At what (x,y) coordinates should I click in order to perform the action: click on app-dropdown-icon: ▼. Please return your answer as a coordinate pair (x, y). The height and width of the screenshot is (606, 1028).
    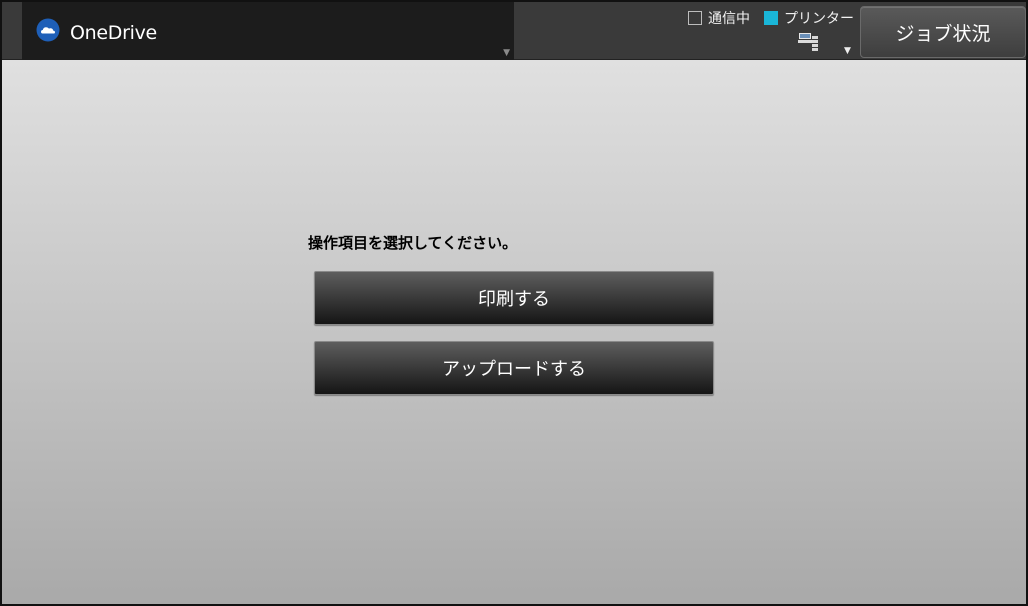
    Looking at the image, I should click on (506, 53).